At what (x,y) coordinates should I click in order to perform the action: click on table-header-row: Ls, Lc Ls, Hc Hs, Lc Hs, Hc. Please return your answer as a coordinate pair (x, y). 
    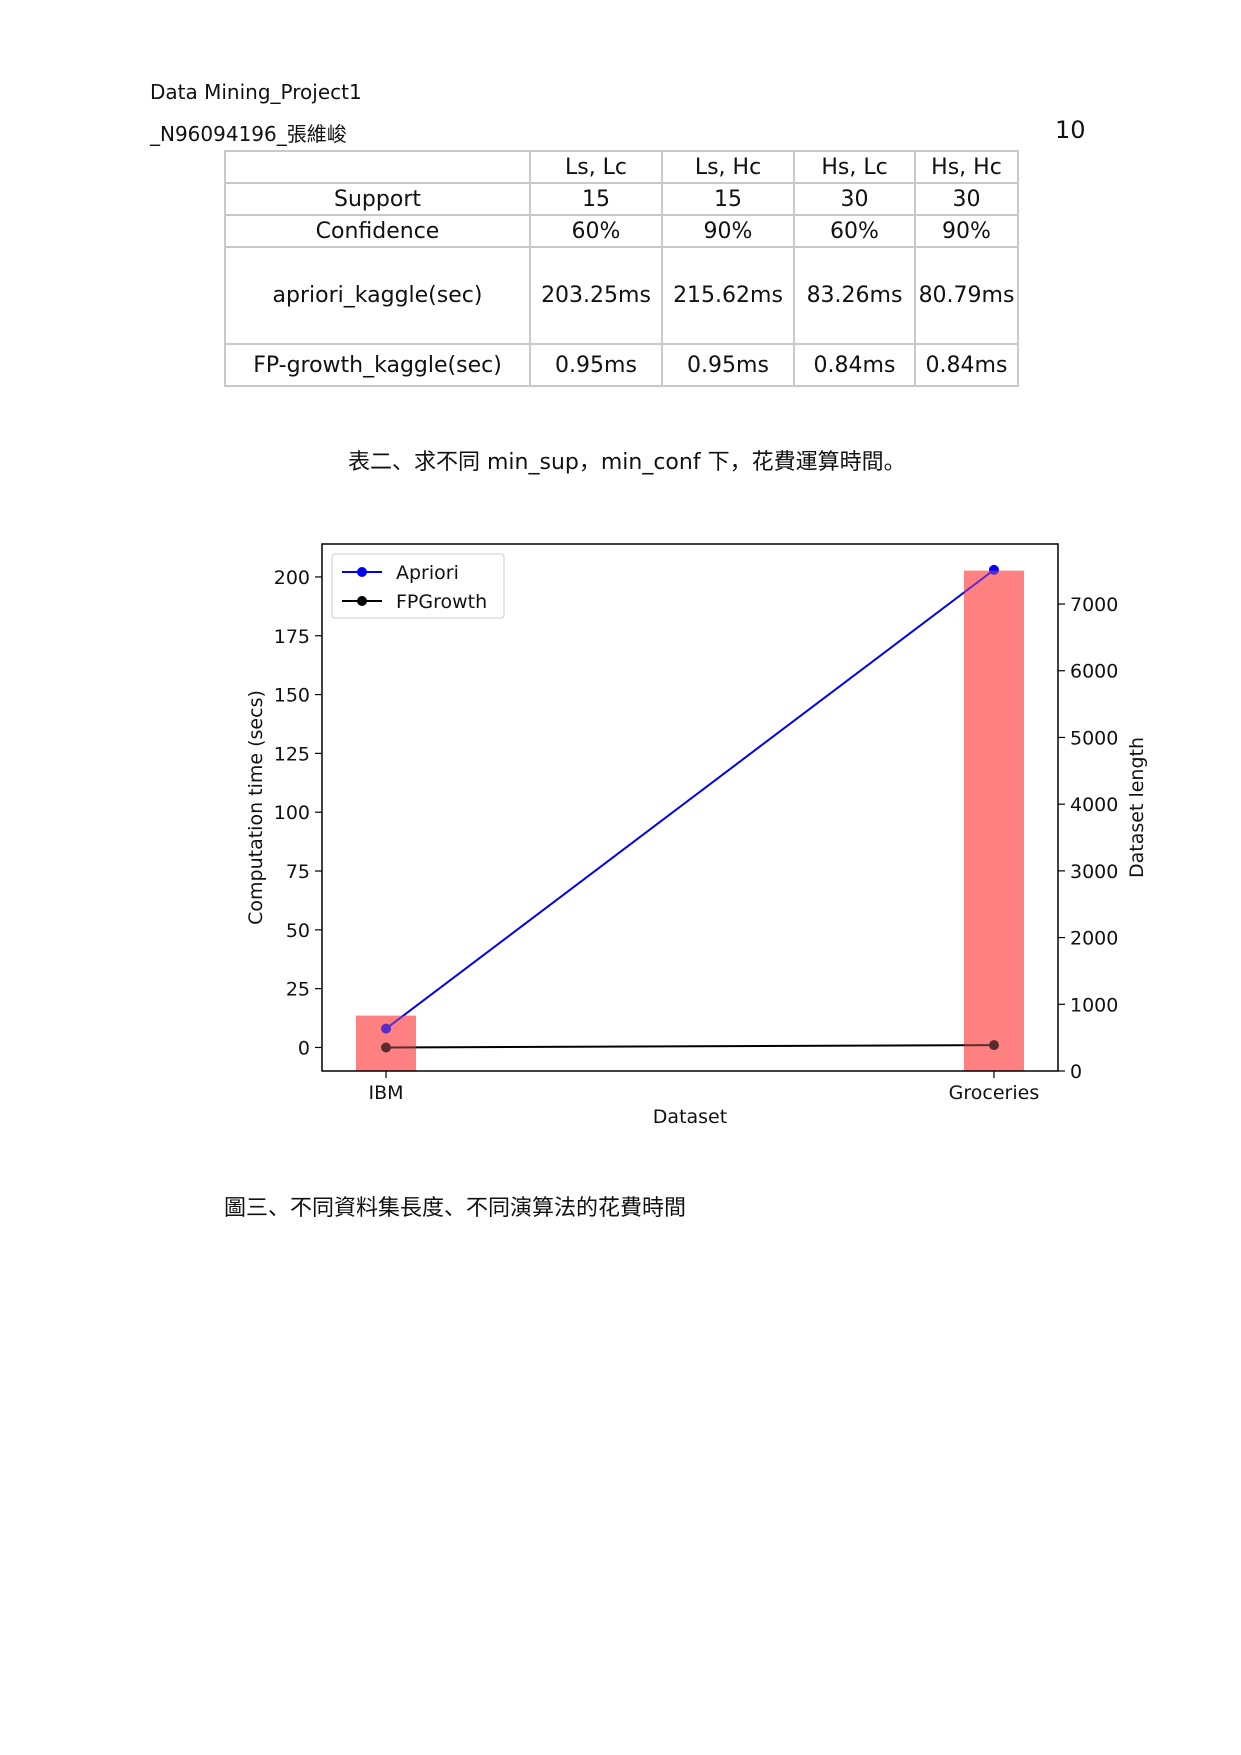
    Looking at the image, I should click on (621, 167).